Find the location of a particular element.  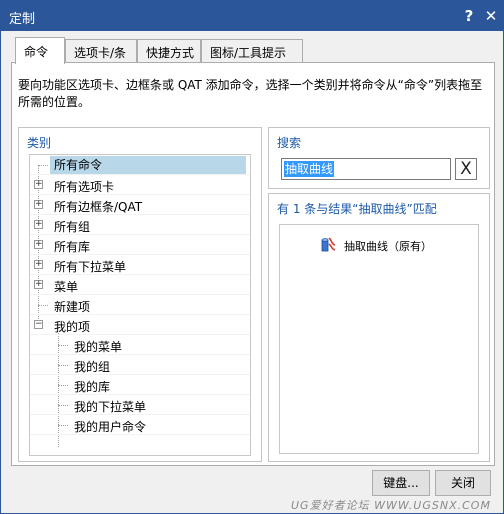

tree-item-all-commands: 所有命令 is located at coordinates (140, 165).